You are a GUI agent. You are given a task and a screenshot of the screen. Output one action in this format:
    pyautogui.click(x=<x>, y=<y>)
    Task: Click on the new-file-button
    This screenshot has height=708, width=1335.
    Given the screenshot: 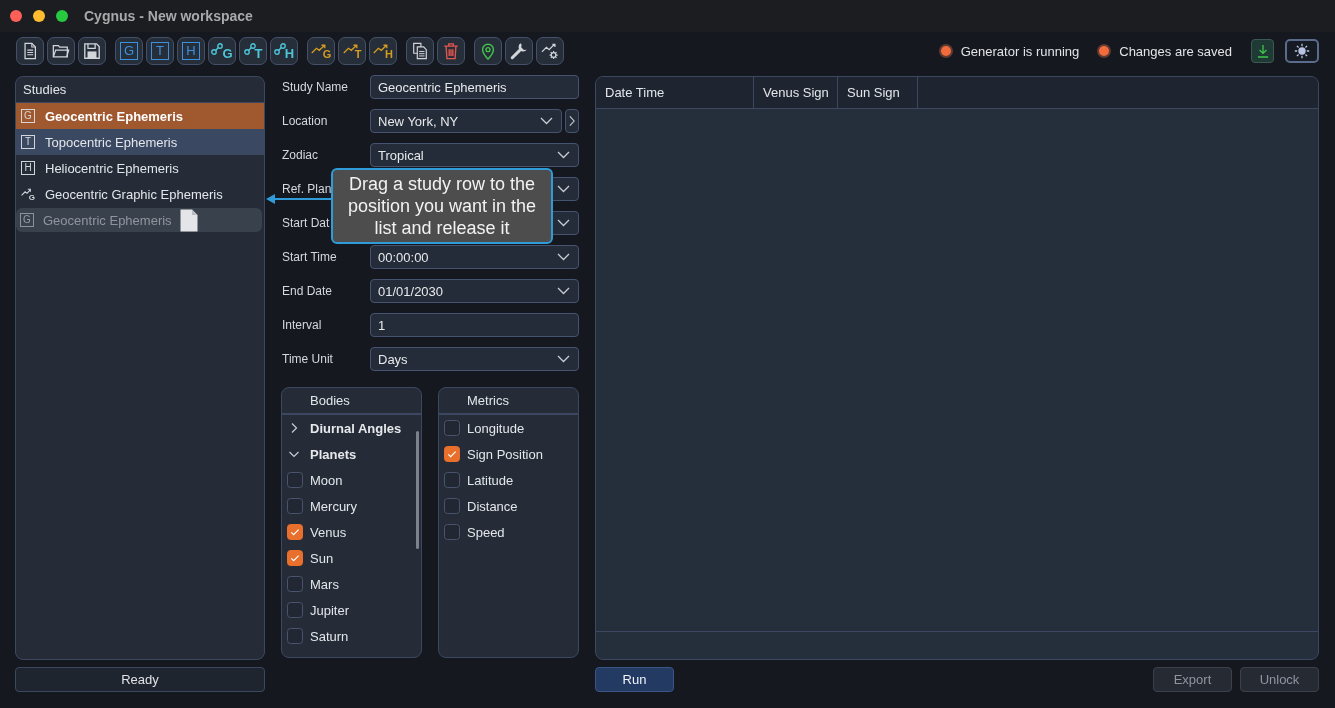 What is the action you would take?
    pyautogui.click(x=30, y=51)
    